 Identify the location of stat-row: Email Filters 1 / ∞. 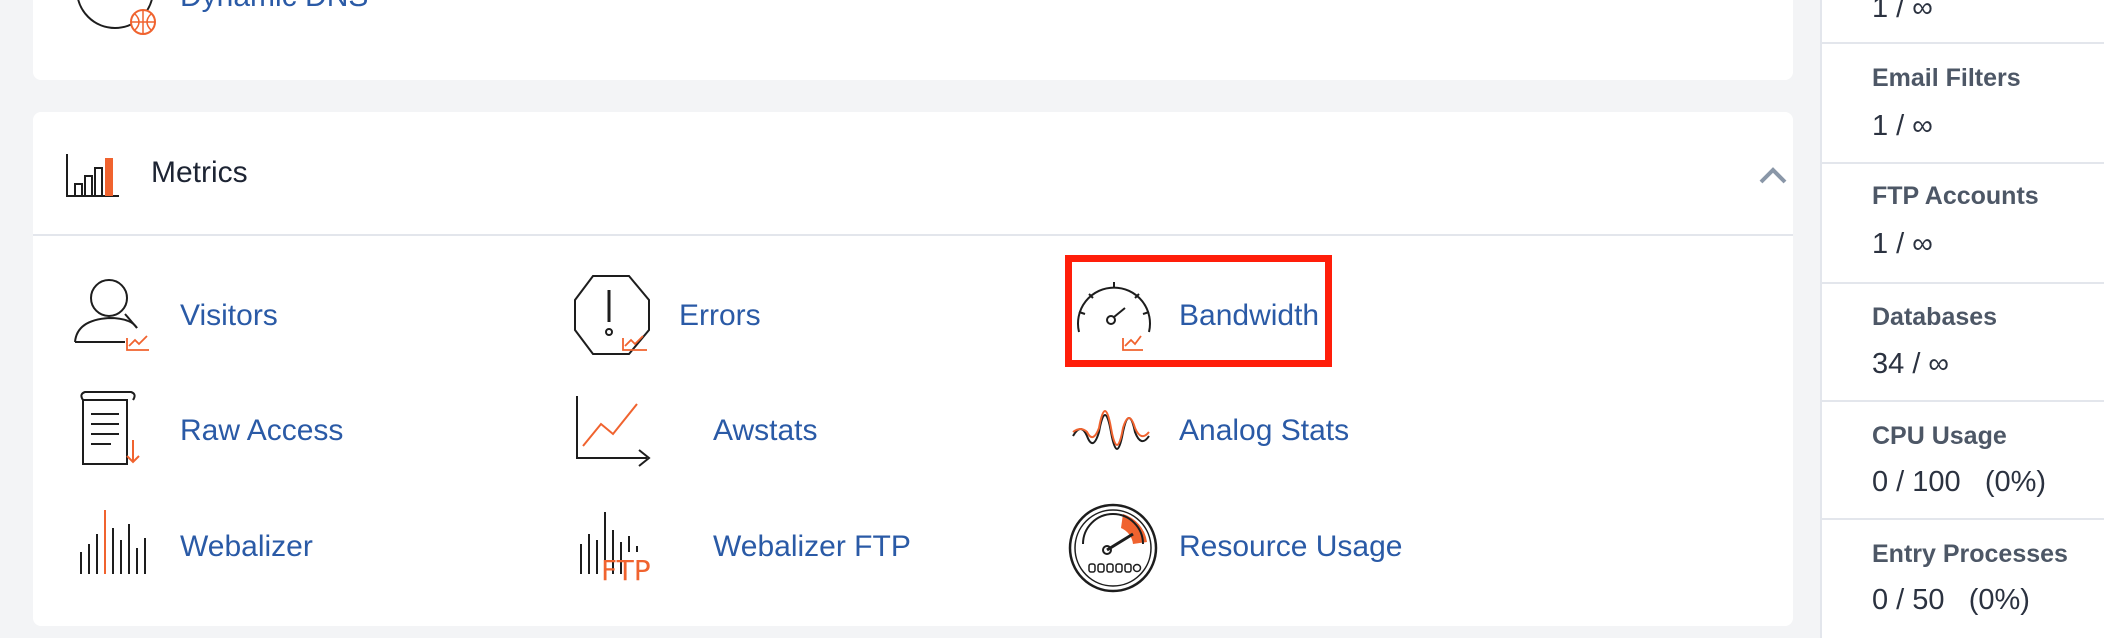
(1963, 104).